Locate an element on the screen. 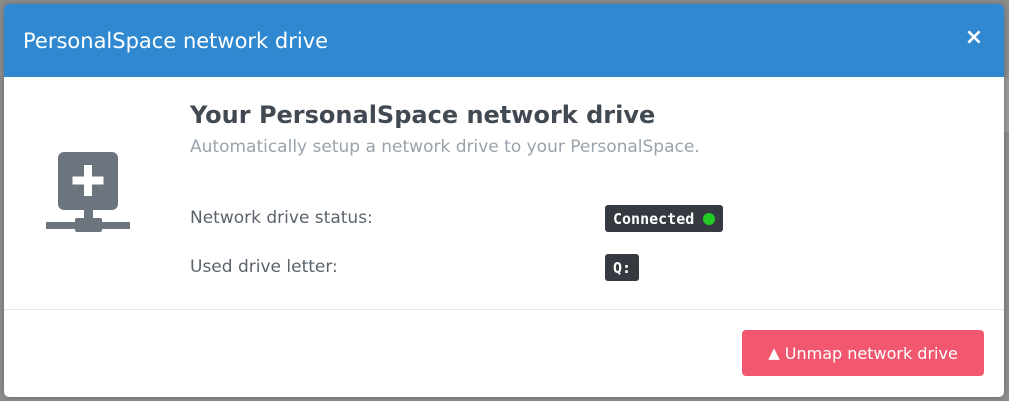  background-panel is located at coordinates (1006, 105).